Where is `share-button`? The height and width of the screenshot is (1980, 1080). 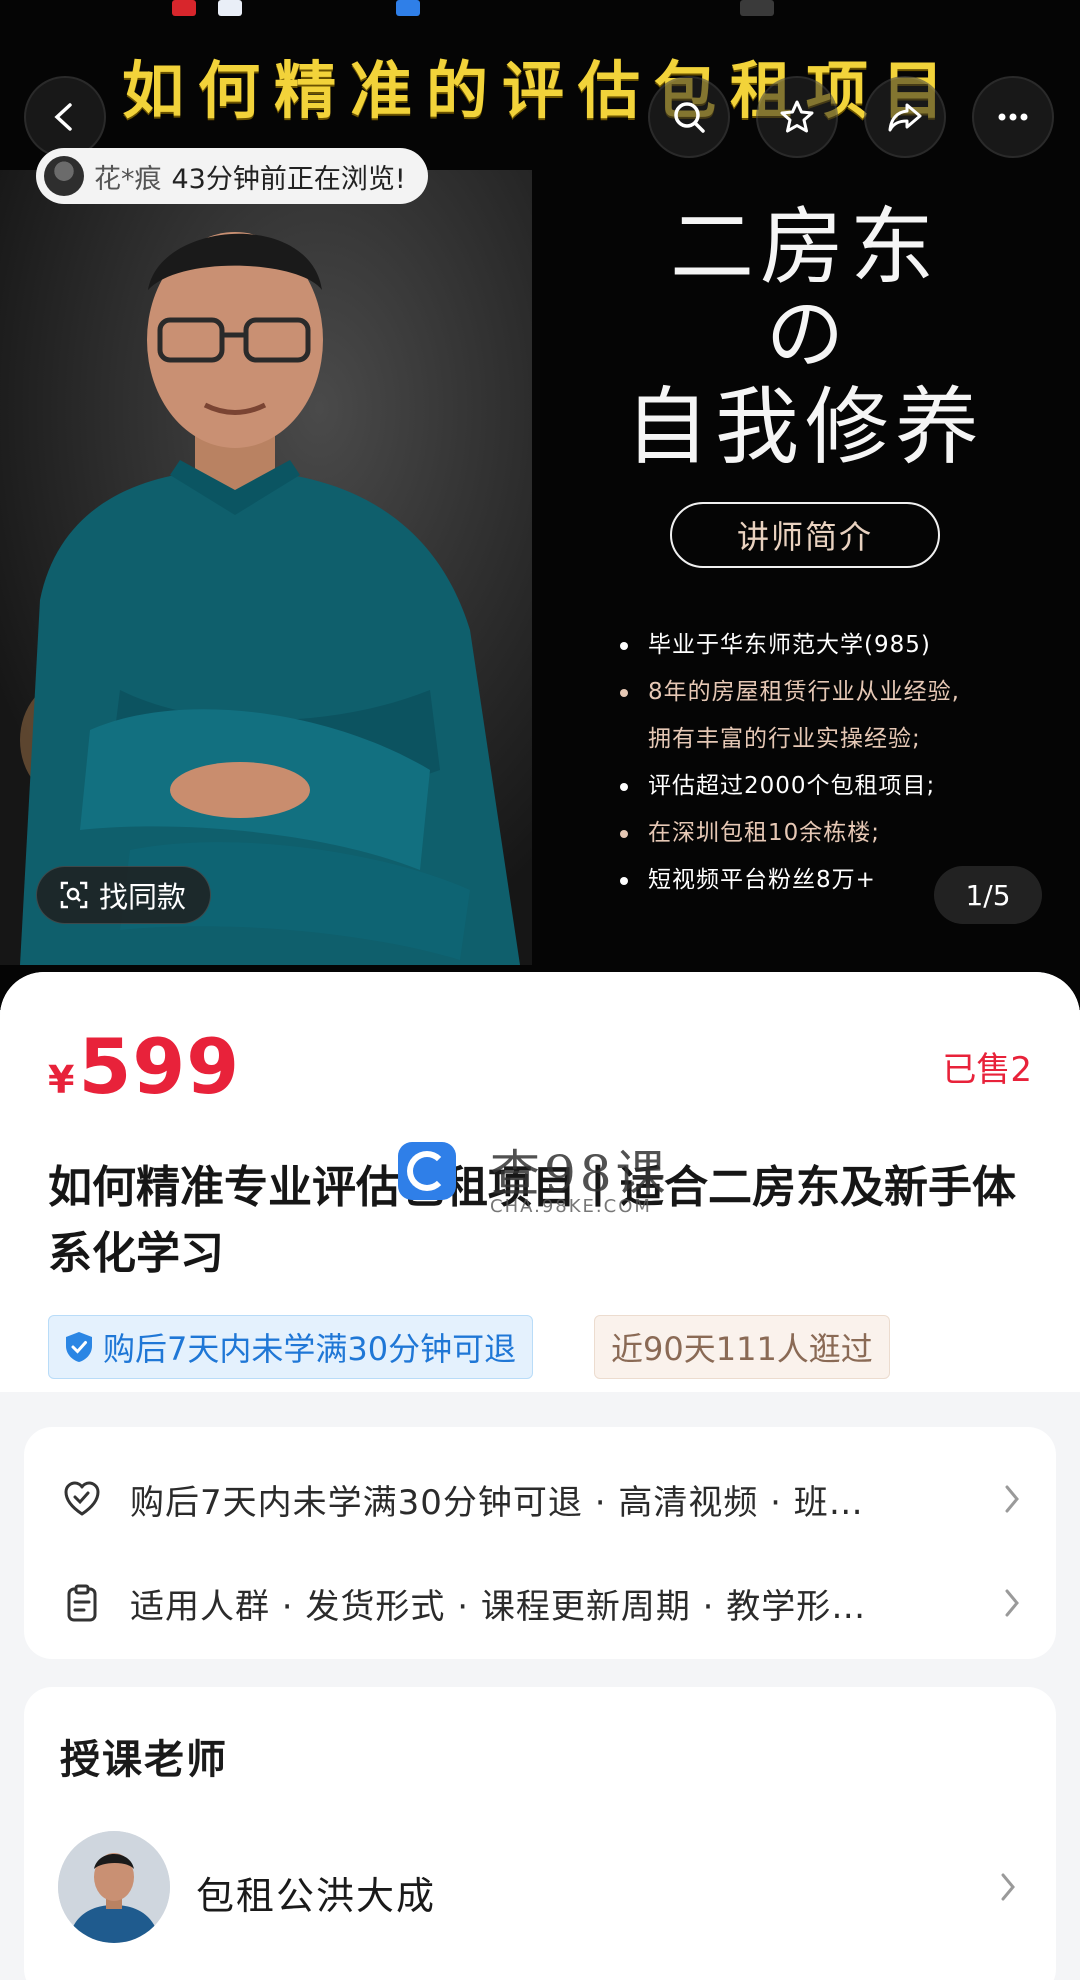
share-button is located at coordinates (905, 117).